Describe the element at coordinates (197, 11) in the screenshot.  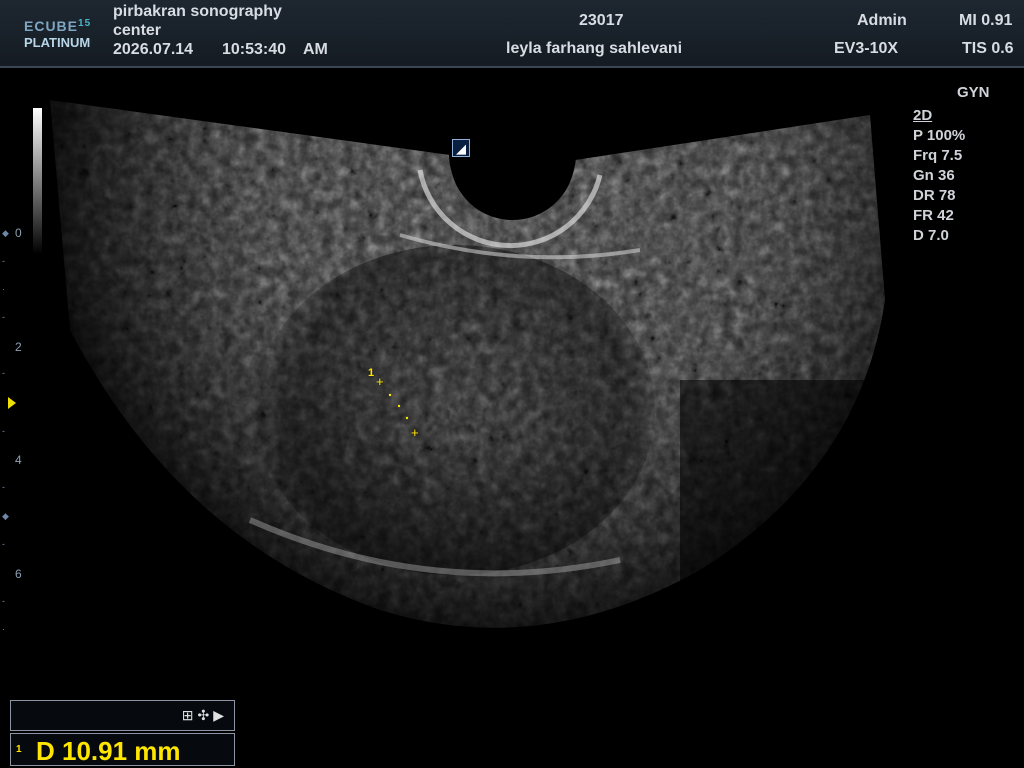
I see `center-name: pirbakran sonography` at that location.